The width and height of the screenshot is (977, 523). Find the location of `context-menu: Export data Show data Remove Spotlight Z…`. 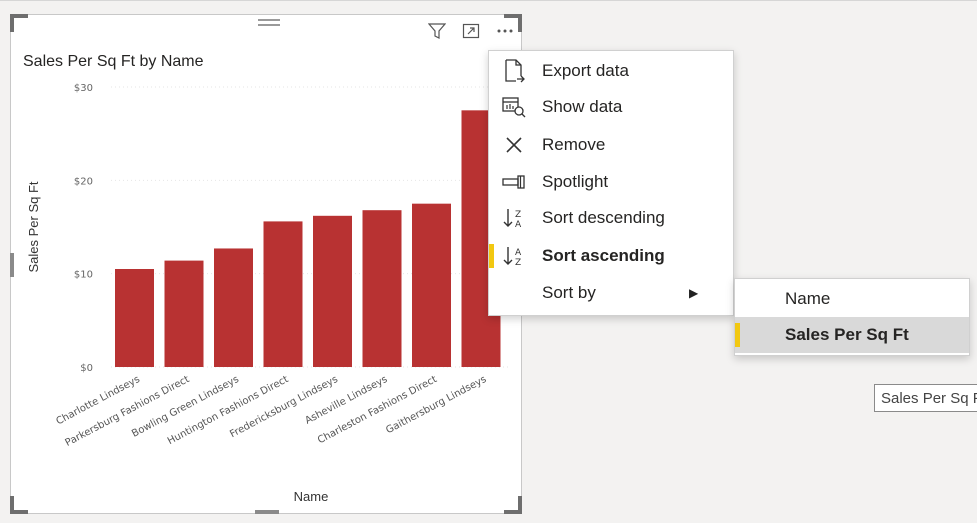

context-menu: Export data Show data Remove Spotlight Z… is located at coordinates (611, 183).